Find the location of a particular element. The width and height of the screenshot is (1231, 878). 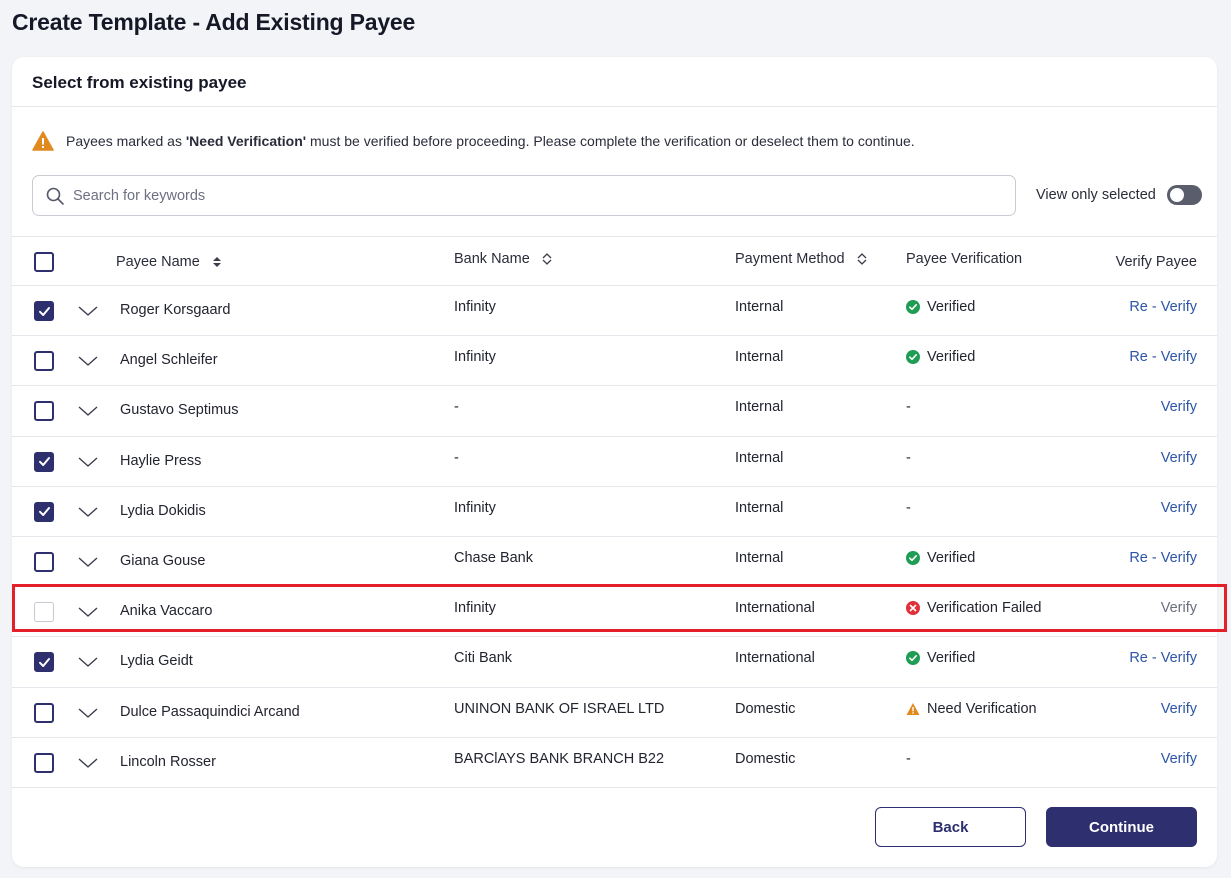

verification-status: Verification Failed is located at coordinates (984, 608).